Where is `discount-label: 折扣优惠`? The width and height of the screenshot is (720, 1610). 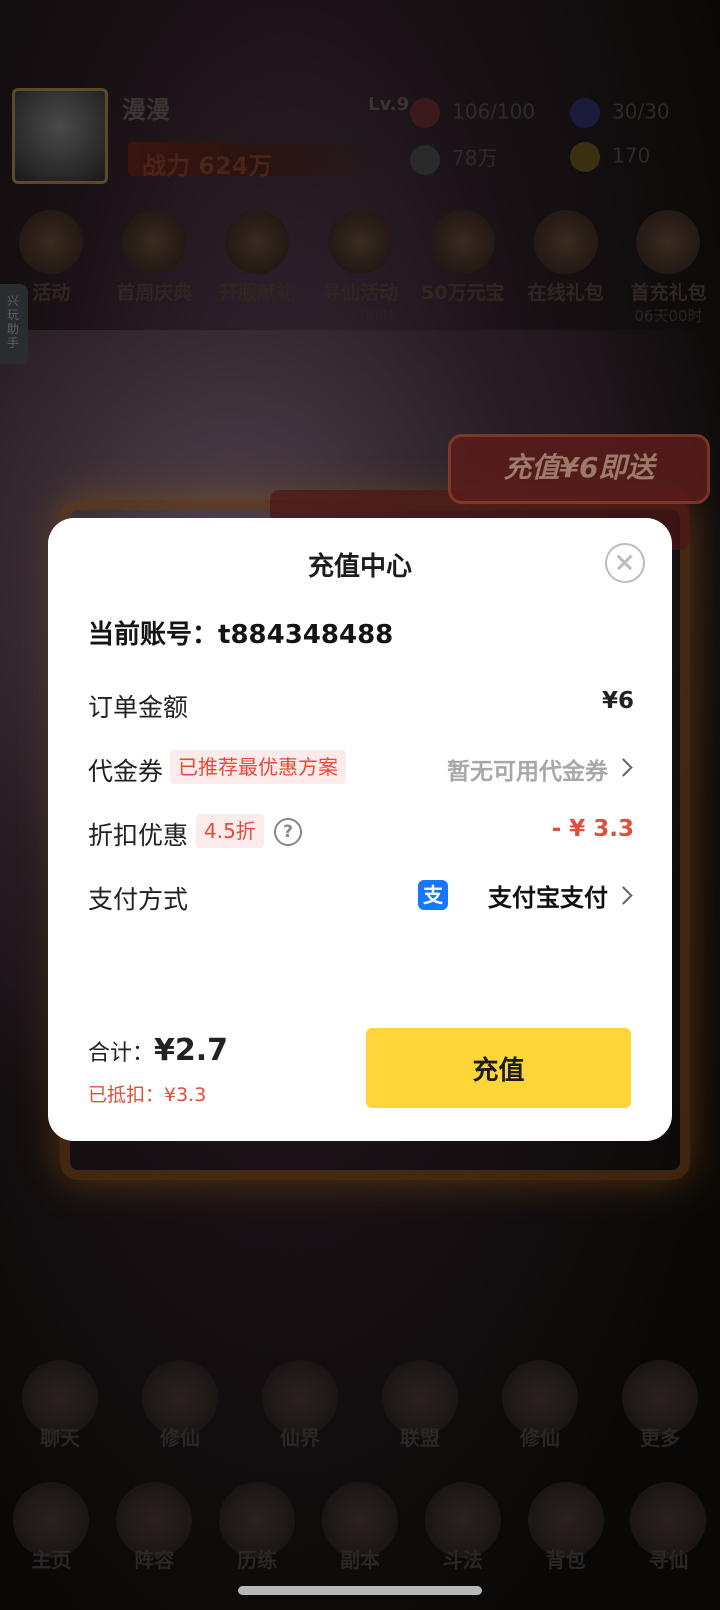 discount-label: 折扣优惠 is located at coordinates (138, 835).